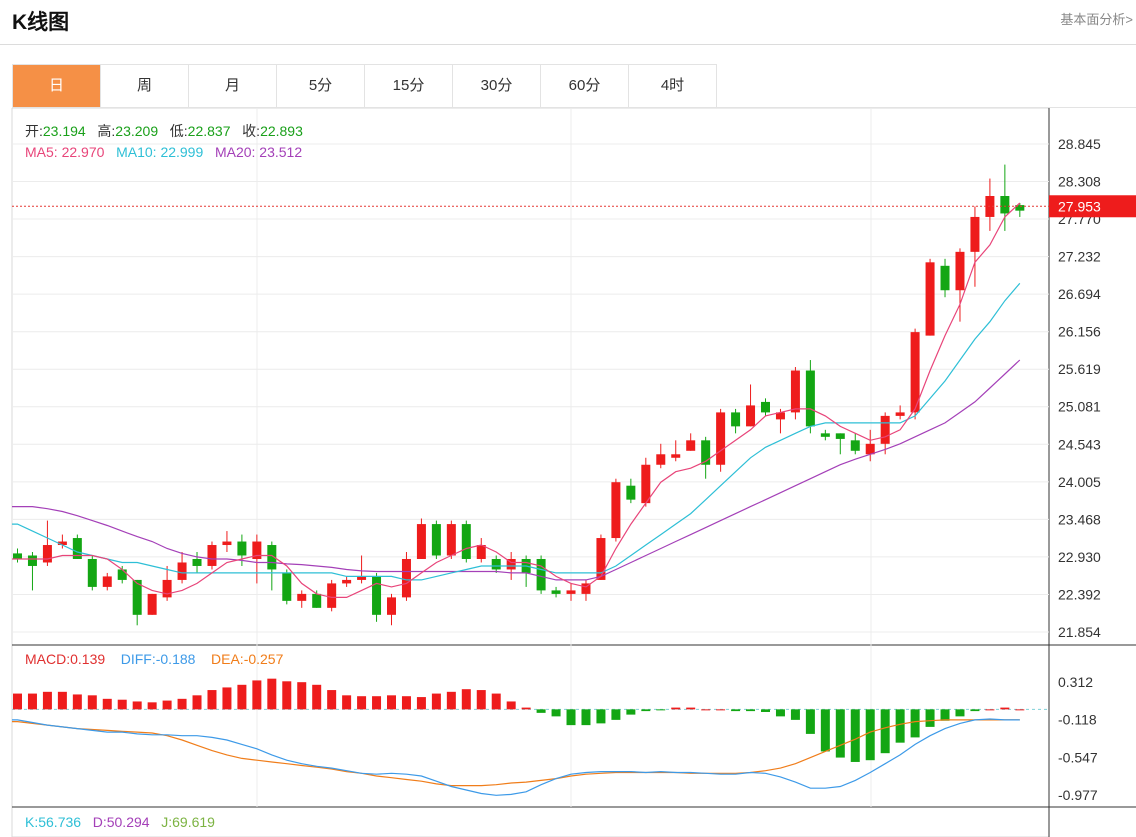  I want to click on close-value: 22.893, so click(281, 131).